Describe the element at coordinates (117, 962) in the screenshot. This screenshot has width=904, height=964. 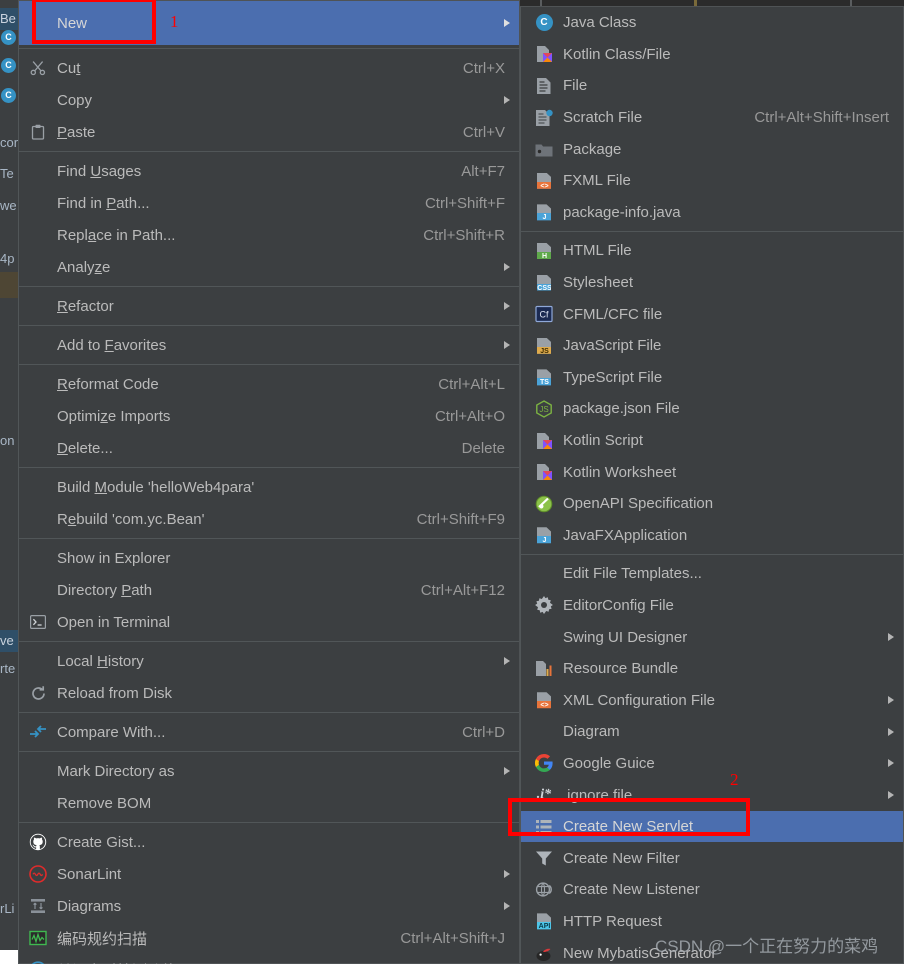
I see `menu-item-label: 关闭实时检测功能` at that location.